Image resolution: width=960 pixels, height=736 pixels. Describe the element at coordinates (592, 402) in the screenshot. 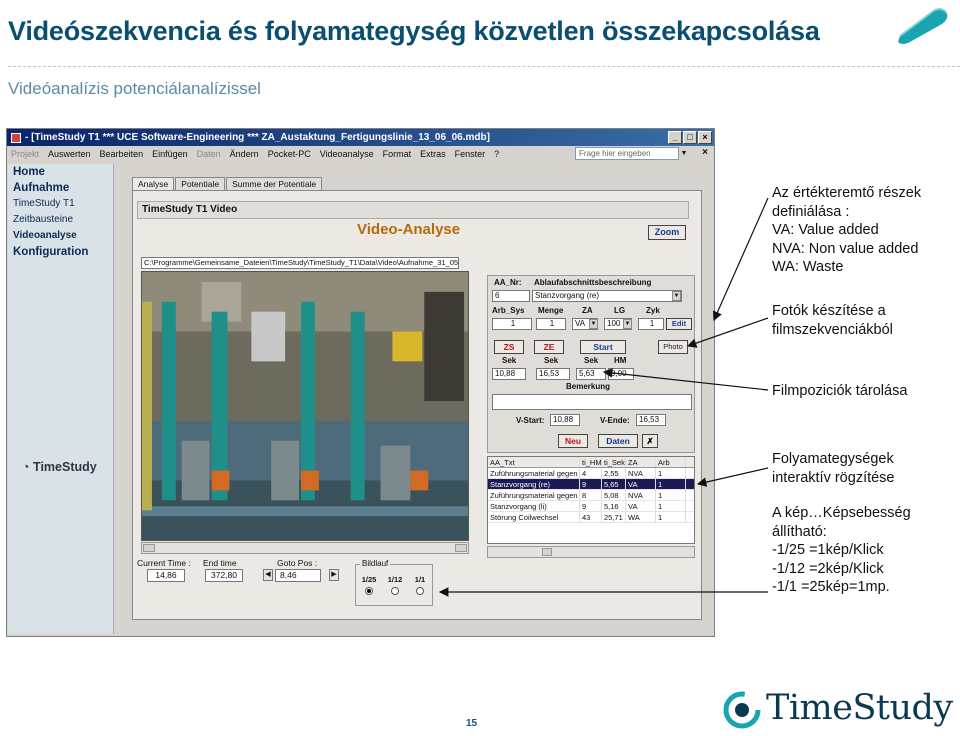

I see `bemerkung-field` at that location.